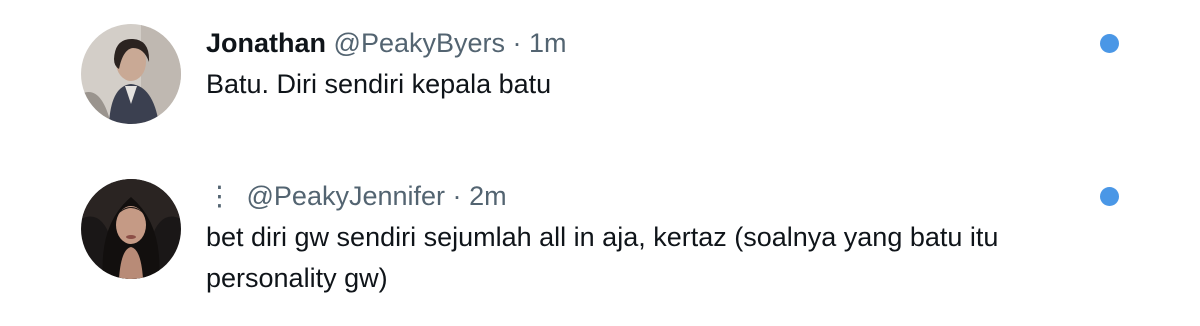 This screenshot has height=326, width=1200. What do you see at coordinates (419, 43) in the screenshot?
I see `user-handle: @PeakyByers` at bounding box center [419, 43].